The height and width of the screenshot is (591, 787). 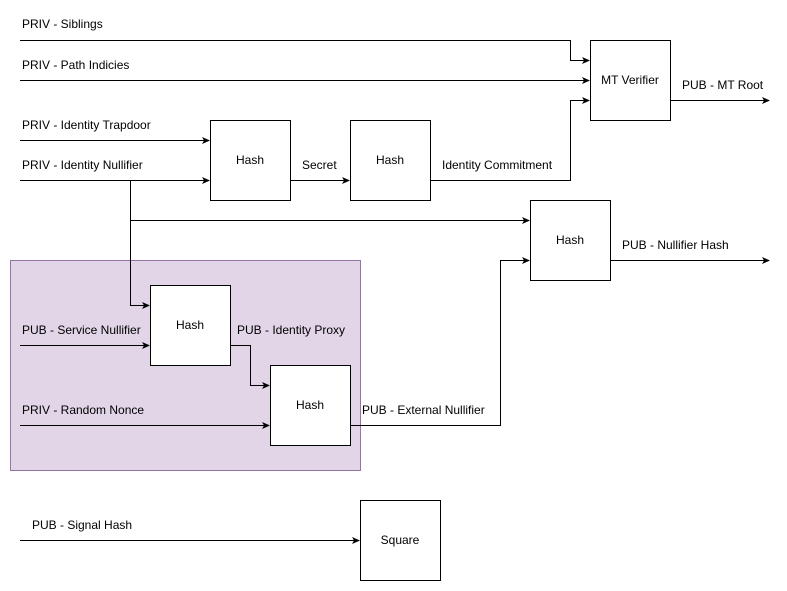 I want to click on hash-nullifier-box: Hash, so click(x=570, y=240).